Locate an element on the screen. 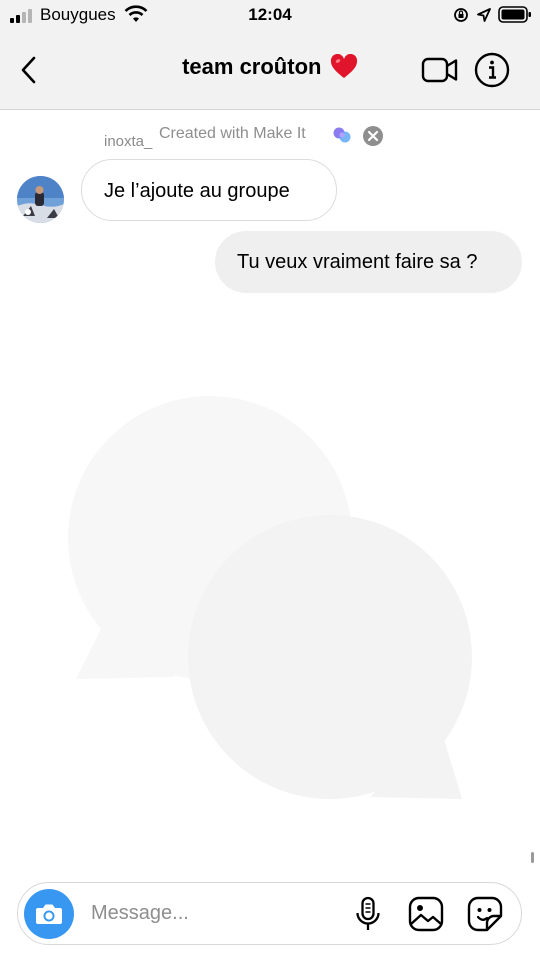  camera-icon is located at coordinates (49, 914).